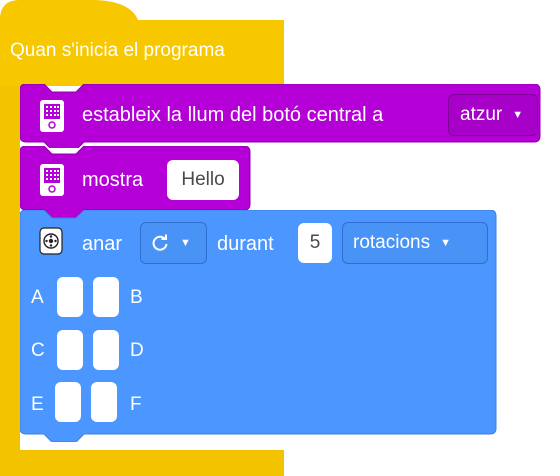  I want to click on port-slot-a, so click(70, 297).